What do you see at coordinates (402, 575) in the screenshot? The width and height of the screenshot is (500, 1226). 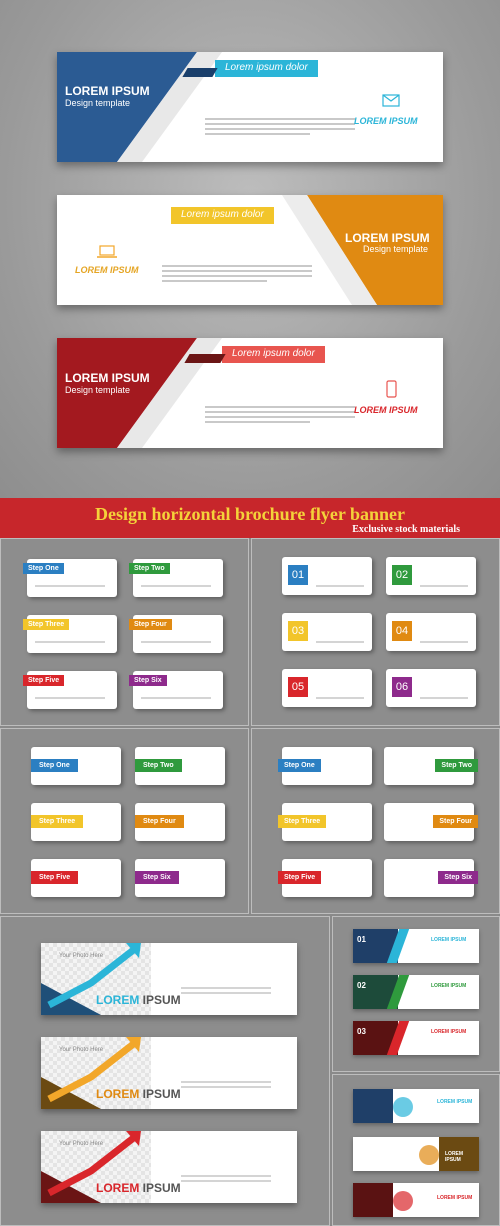 I see `number-tag: 02` at bounding box center [402, 575].